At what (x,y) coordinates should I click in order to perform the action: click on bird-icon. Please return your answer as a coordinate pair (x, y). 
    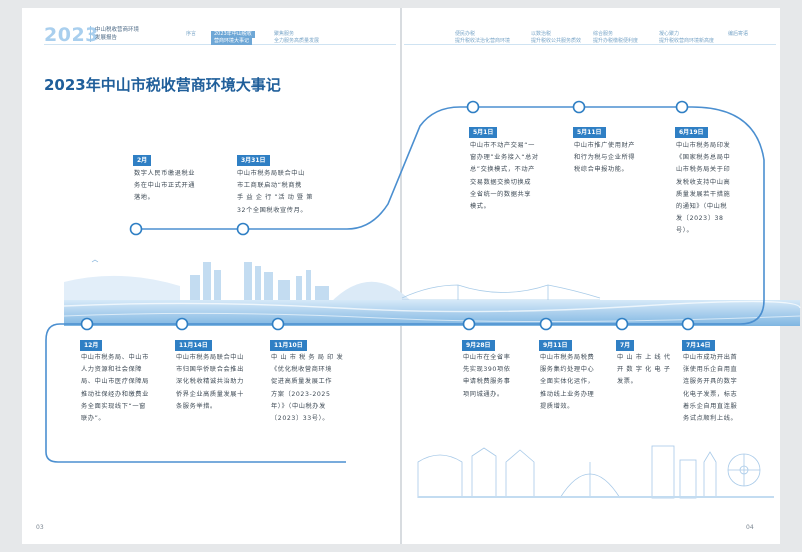
    Looking at the image, I should click on (95, 261).